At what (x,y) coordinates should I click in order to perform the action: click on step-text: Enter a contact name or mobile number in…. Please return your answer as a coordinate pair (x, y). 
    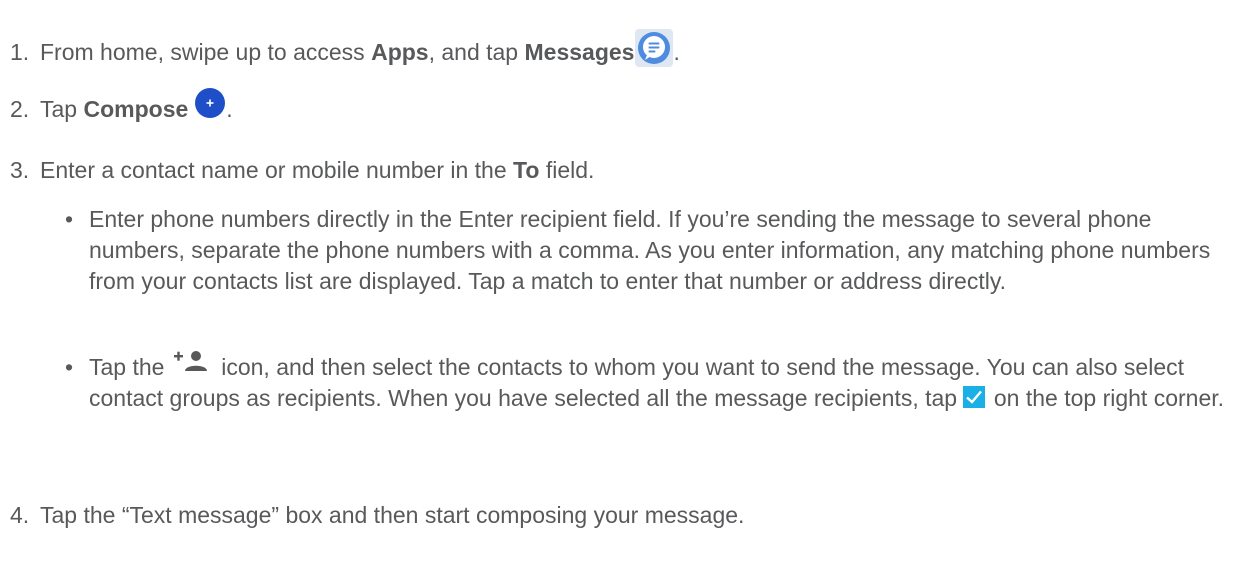
    Looking at the image, I should click on (277, 170).